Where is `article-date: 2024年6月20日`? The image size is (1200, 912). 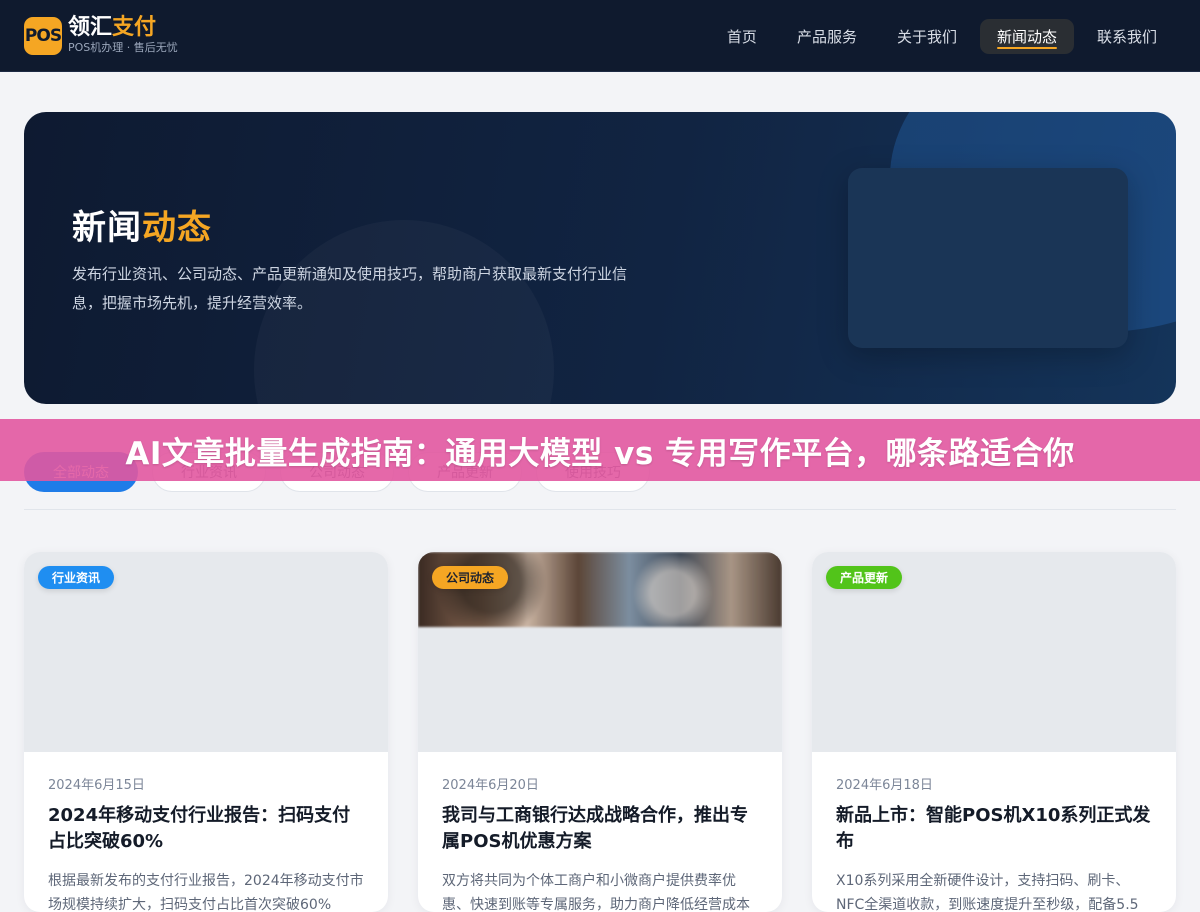 article-date: 2024年6月20日 is located at coordinates (490, 785).